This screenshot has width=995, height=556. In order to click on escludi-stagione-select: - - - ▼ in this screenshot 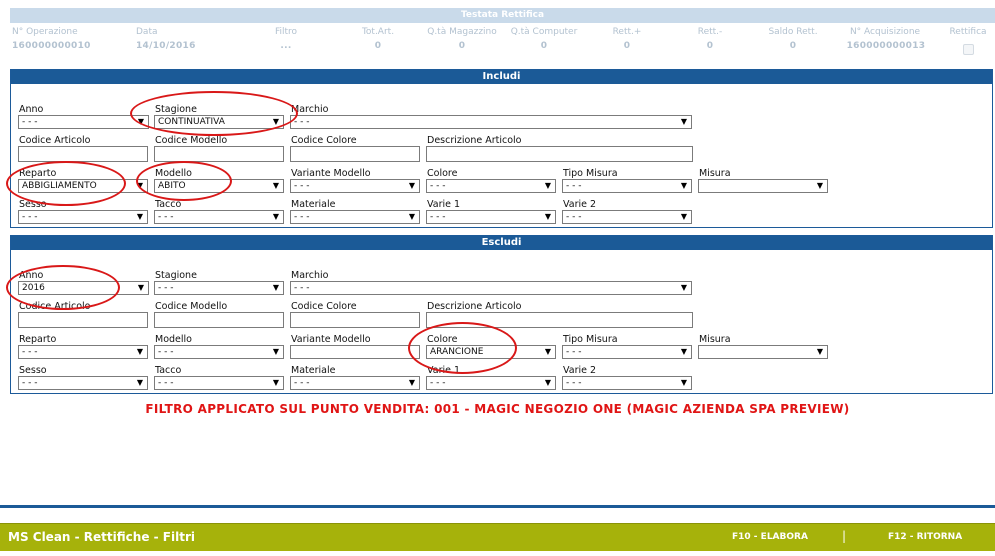, I will do `click(219, 288)`.